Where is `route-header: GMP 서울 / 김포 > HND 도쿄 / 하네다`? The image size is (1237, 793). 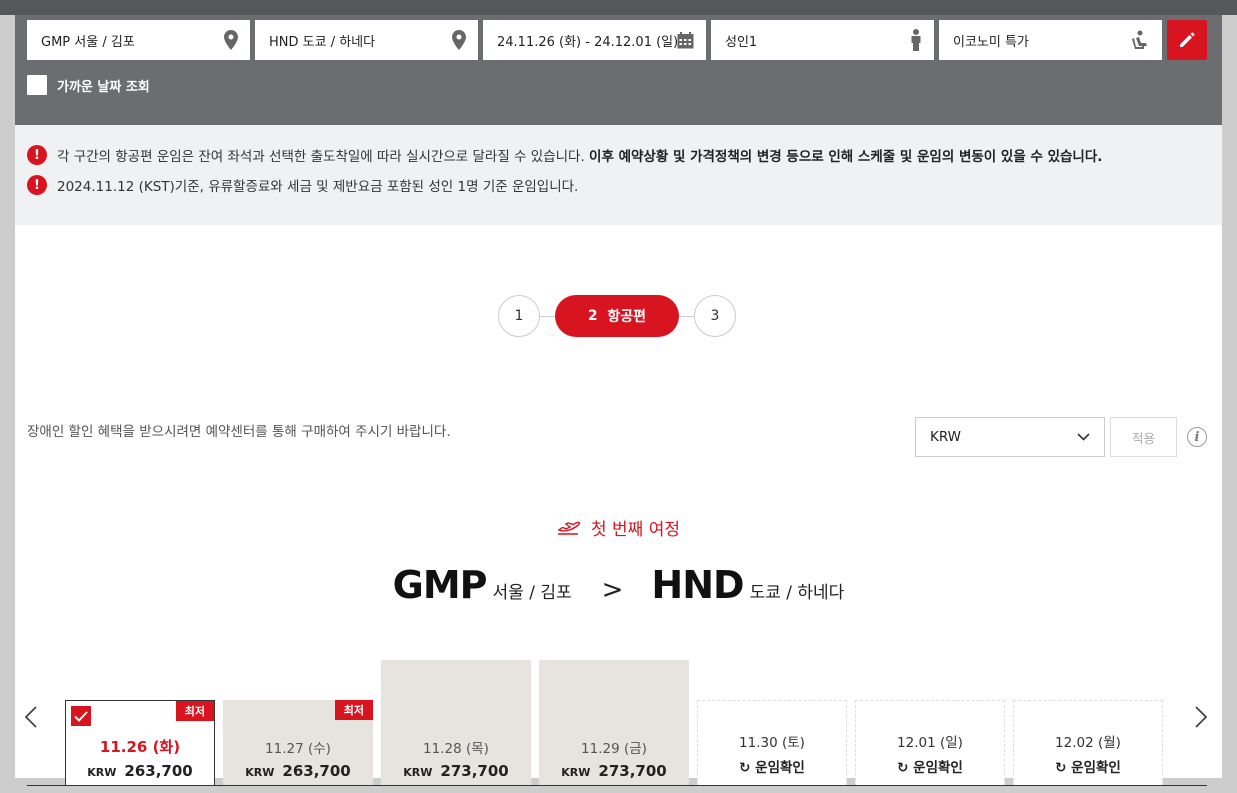
route-header: GMP 서울 / 김포 > HND 도쿄 / 하네다 is located at coordinates (618, 585).